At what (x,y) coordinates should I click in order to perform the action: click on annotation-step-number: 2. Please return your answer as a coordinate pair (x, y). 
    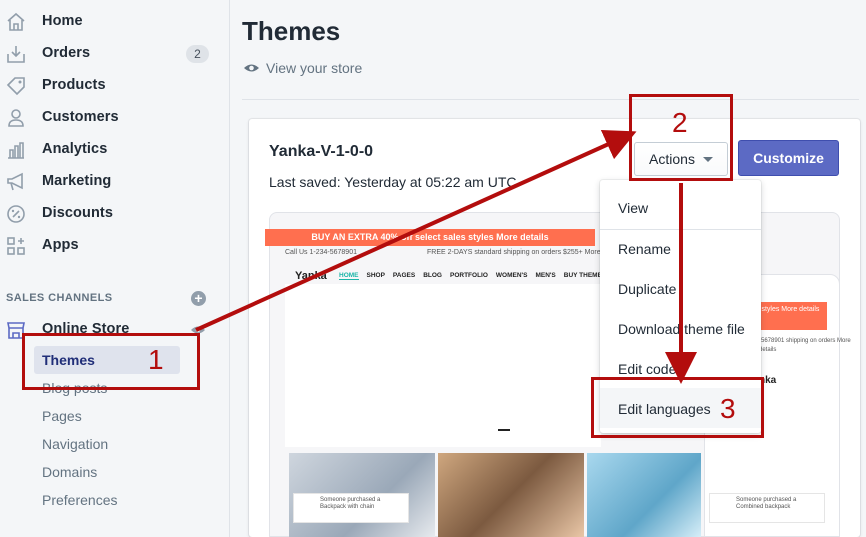
    Looking at the image, I should click on (680, 122).